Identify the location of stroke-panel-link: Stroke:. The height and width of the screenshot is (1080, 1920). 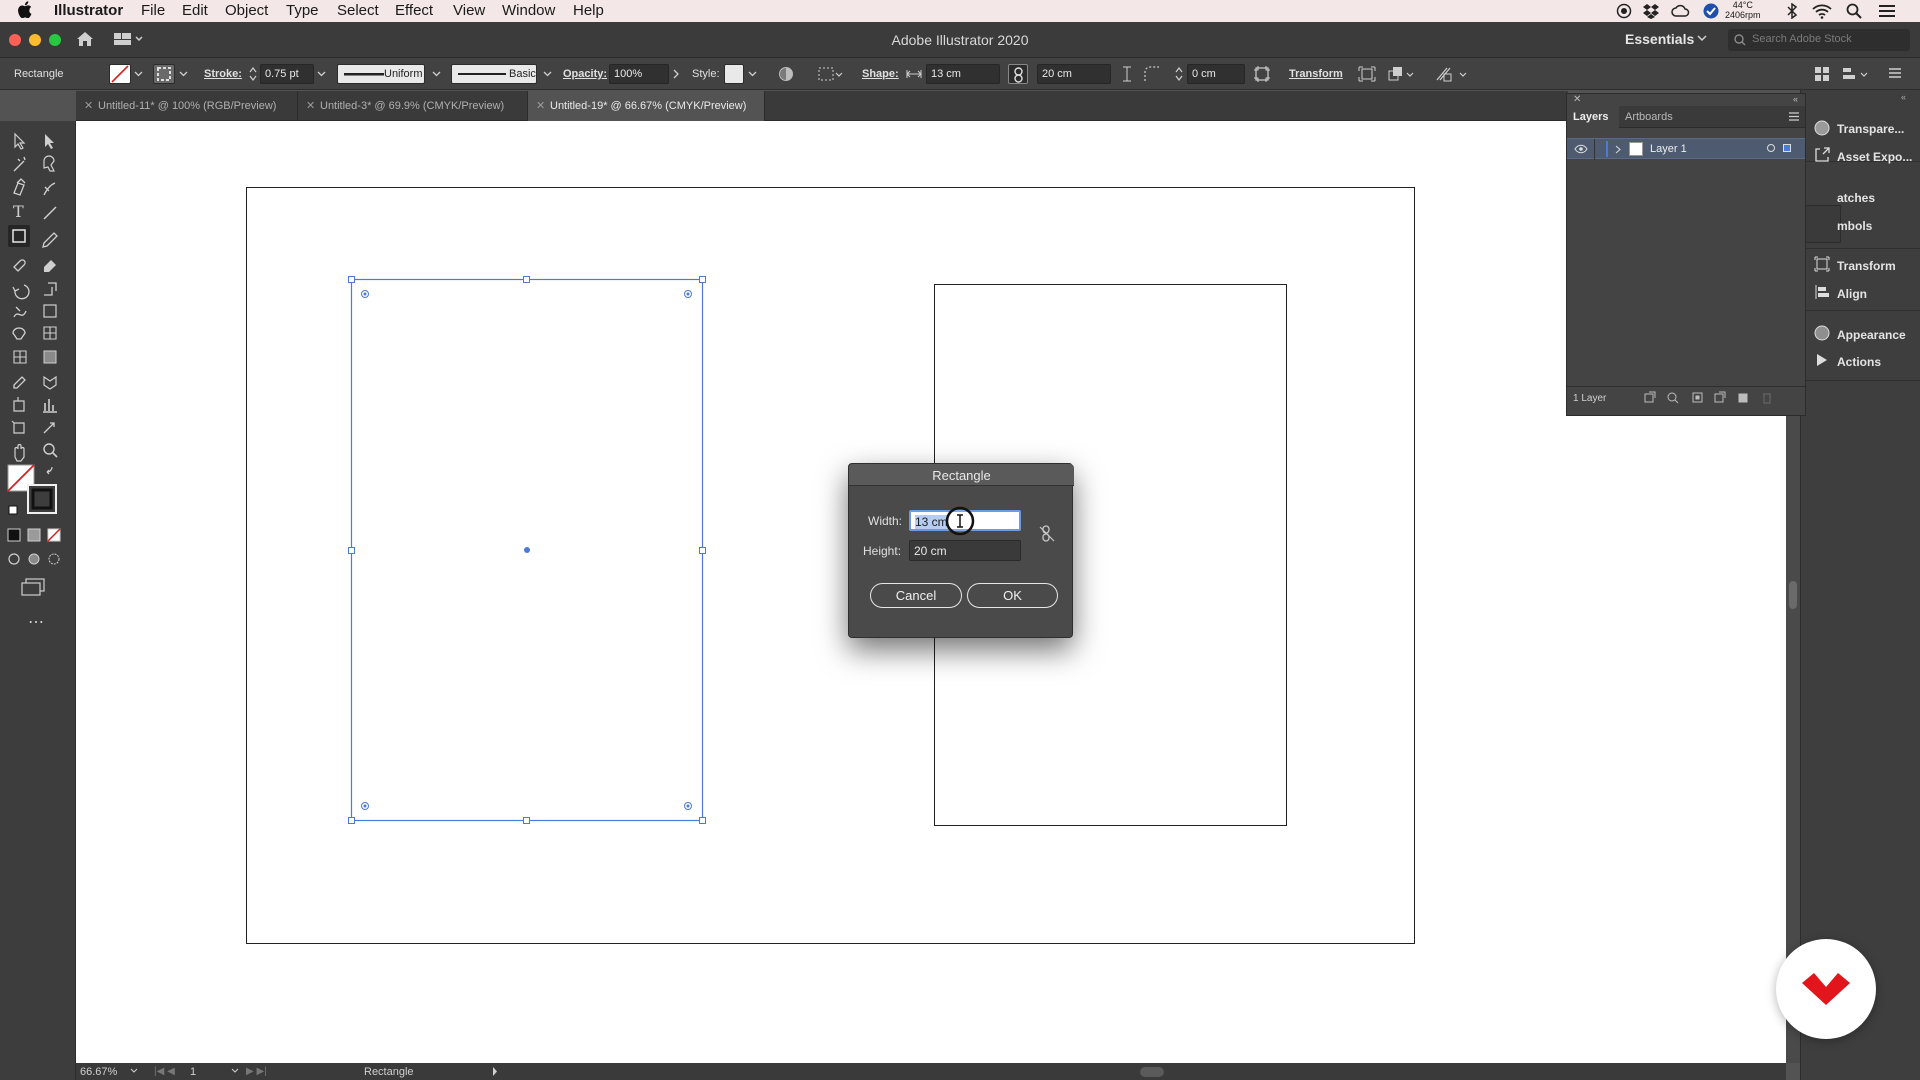
(223, 74).